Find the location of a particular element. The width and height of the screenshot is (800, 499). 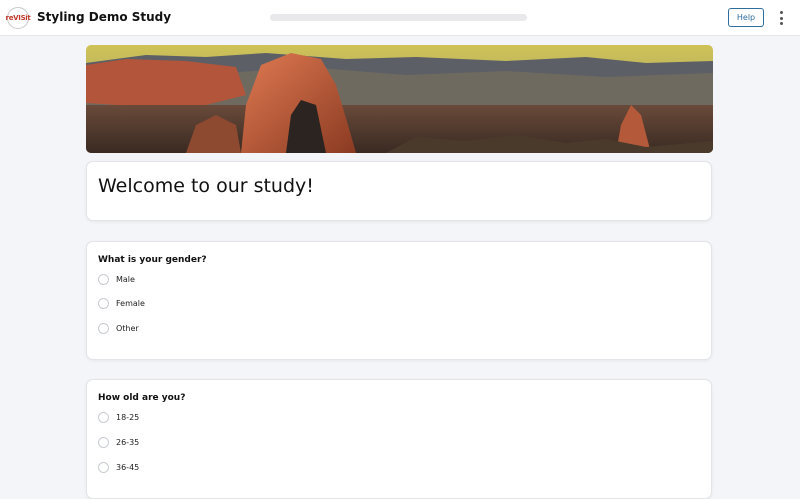

radio-option-36-45: 36-45 is located at coordinates (118, 467).